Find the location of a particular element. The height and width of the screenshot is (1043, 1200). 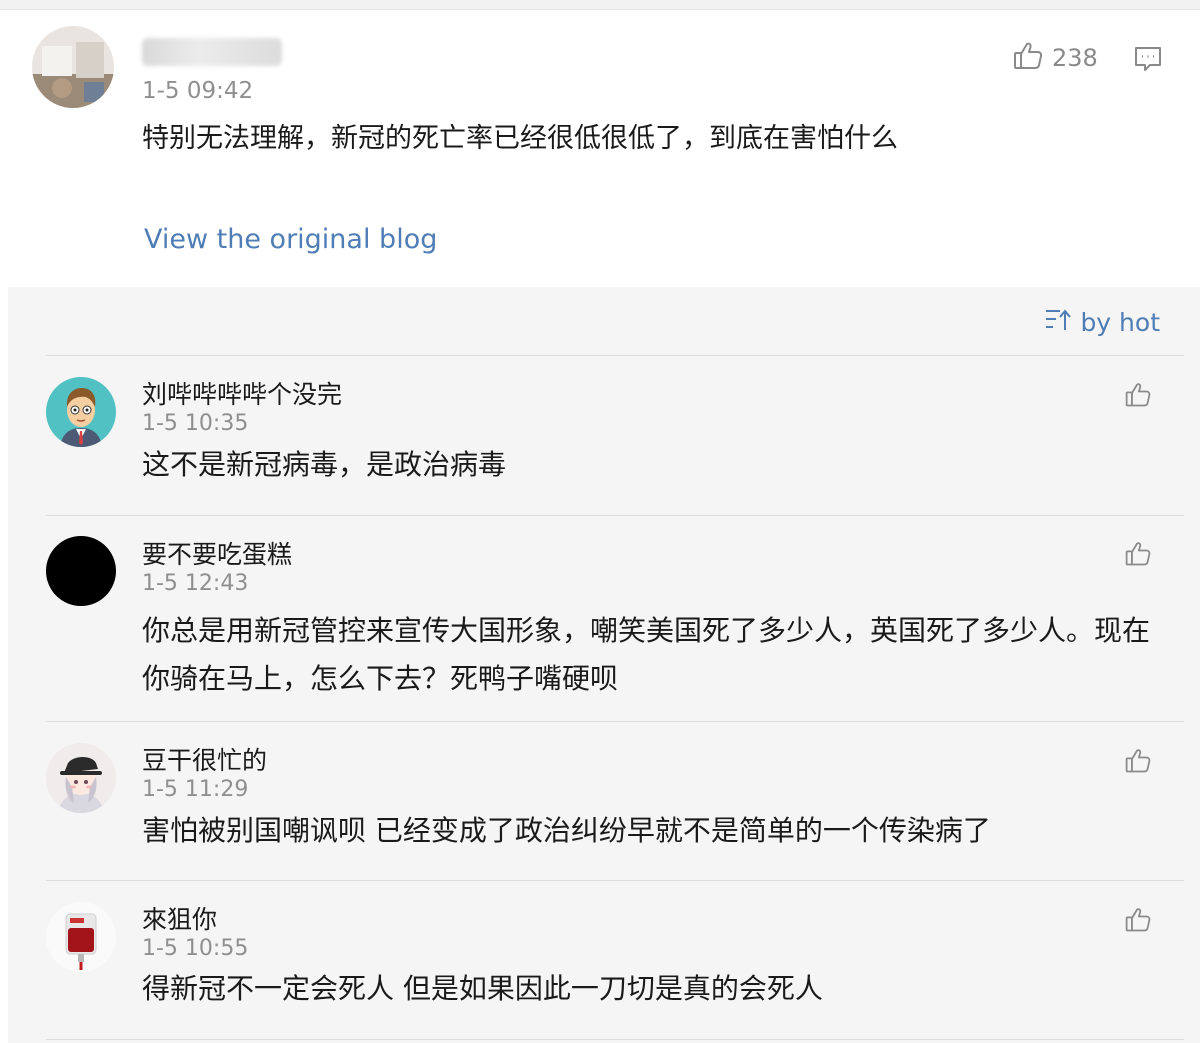

comment-timestamp: 1-5 12:43 is located at coordinates (195, 583).